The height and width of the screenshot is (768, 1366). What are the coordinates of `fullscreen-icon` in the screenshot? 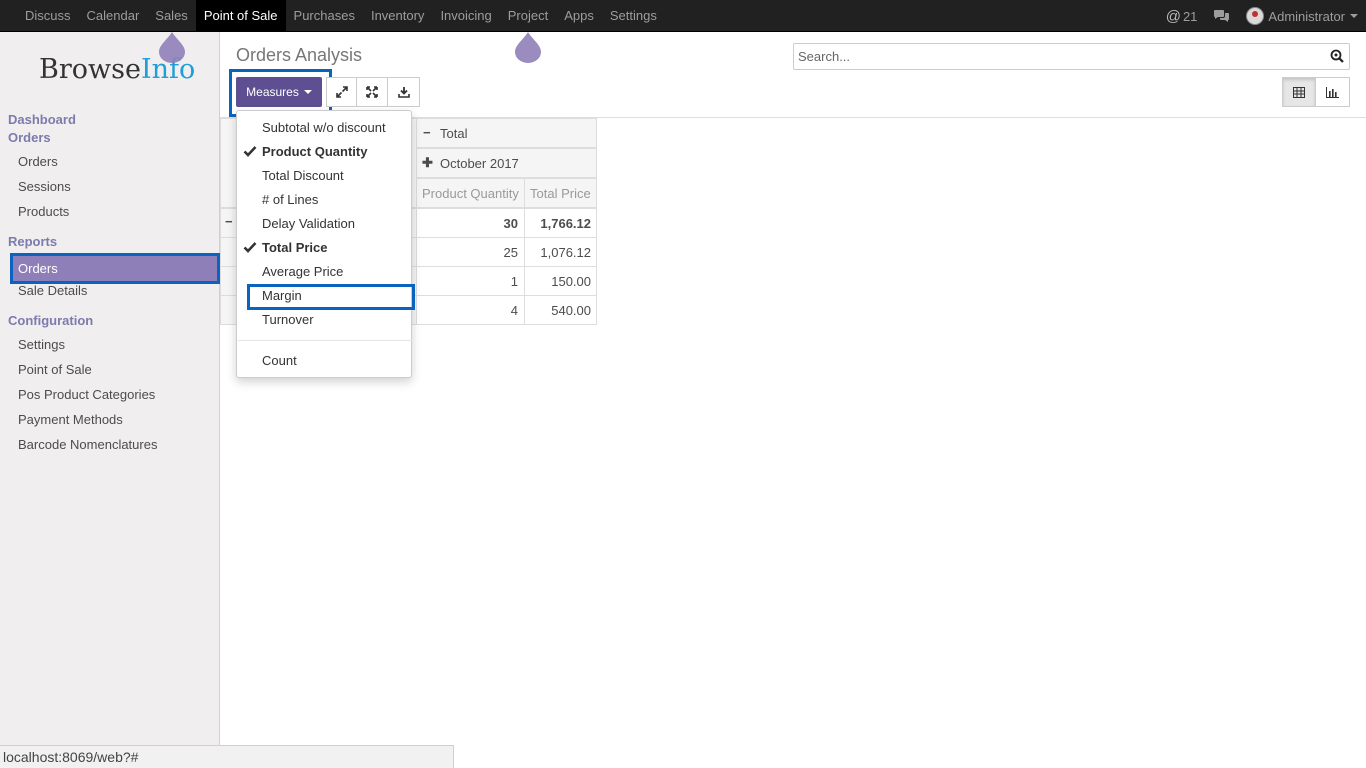 It's located at (372, 92).